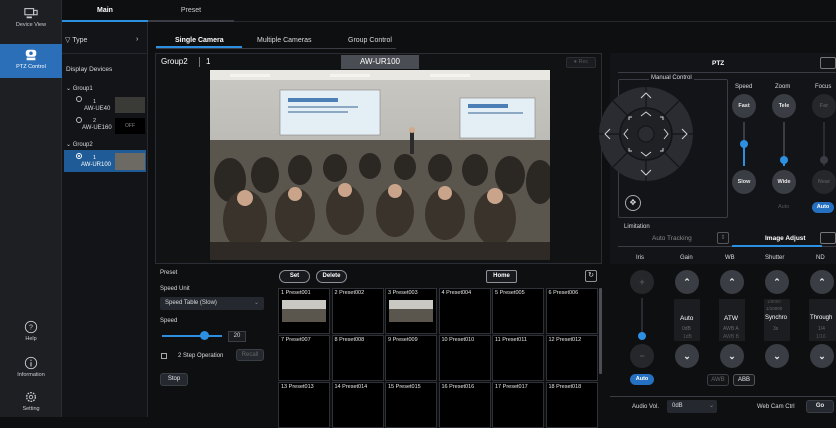 The width and height of the screenshot is (836, 428). Describe the element at coordinates (591, 276) in the screenshot. I see `refresh-icon: ↻` at that location.